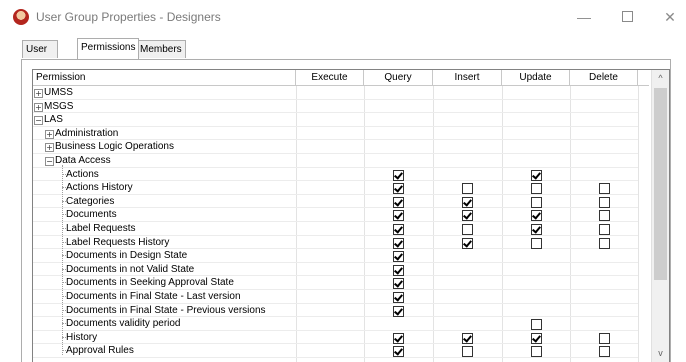 The height and width of the screenshot is (362, 686). What do you see at coordinates (660, 78) in the screenshot?
I see `scroll-up-icon: ^` at bounding box center [660, 78].